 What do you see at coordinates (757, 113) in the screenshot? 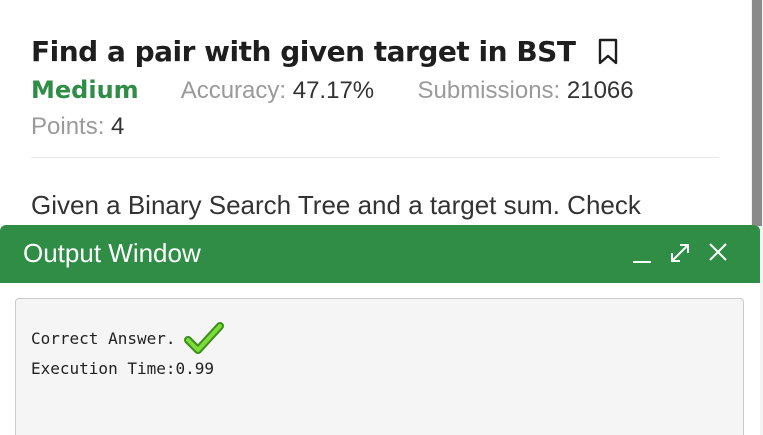
I see `scrollbar-thumb` at bounding box center [757, 113].